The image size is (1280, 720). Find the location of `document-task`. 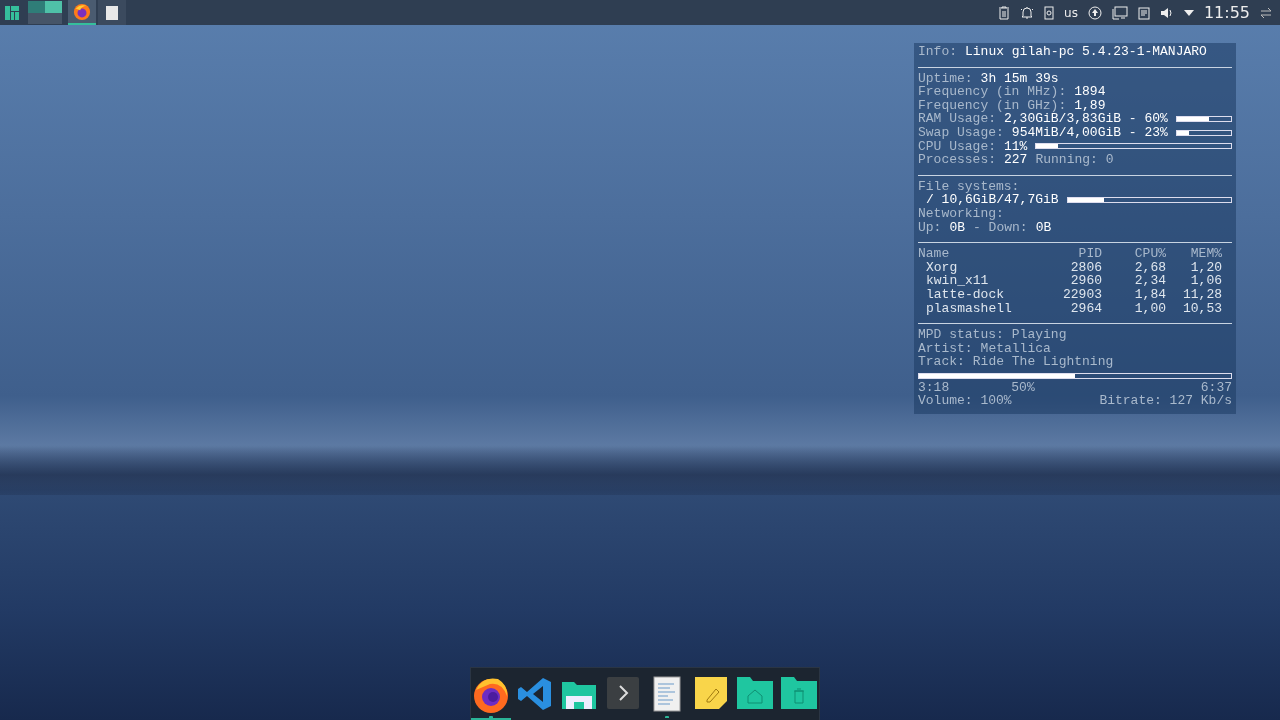

document-task is located at coordinates (112, 12).